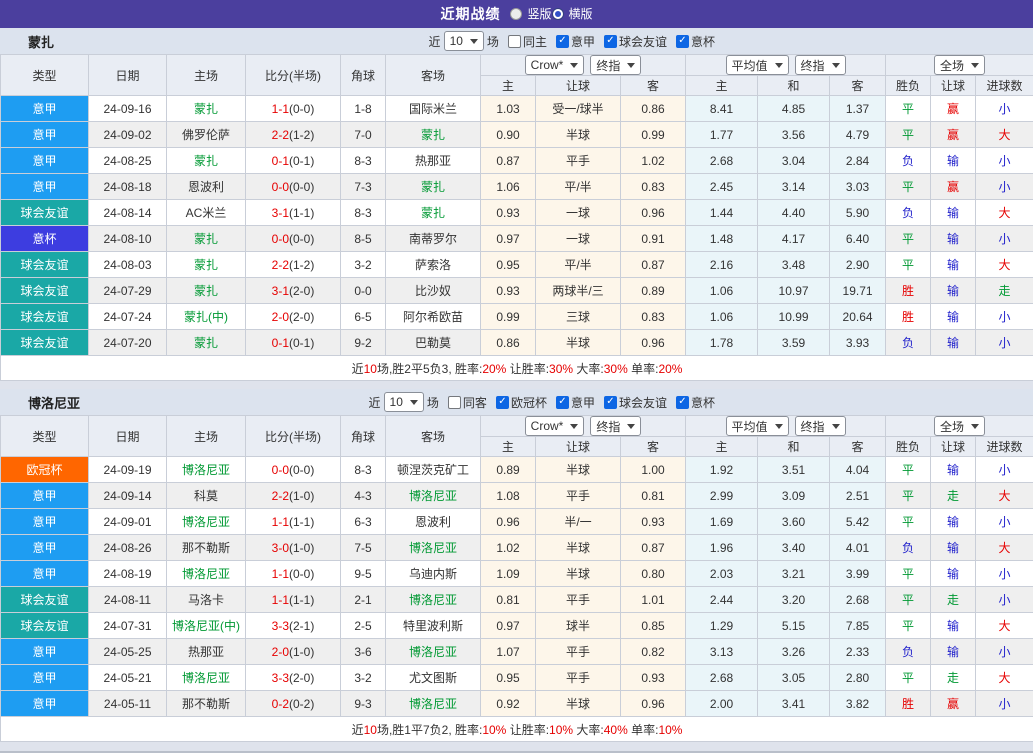 The image size is (1033, 753). I want to click on filter-checkbox-同客: 同客, so click(467, 402).